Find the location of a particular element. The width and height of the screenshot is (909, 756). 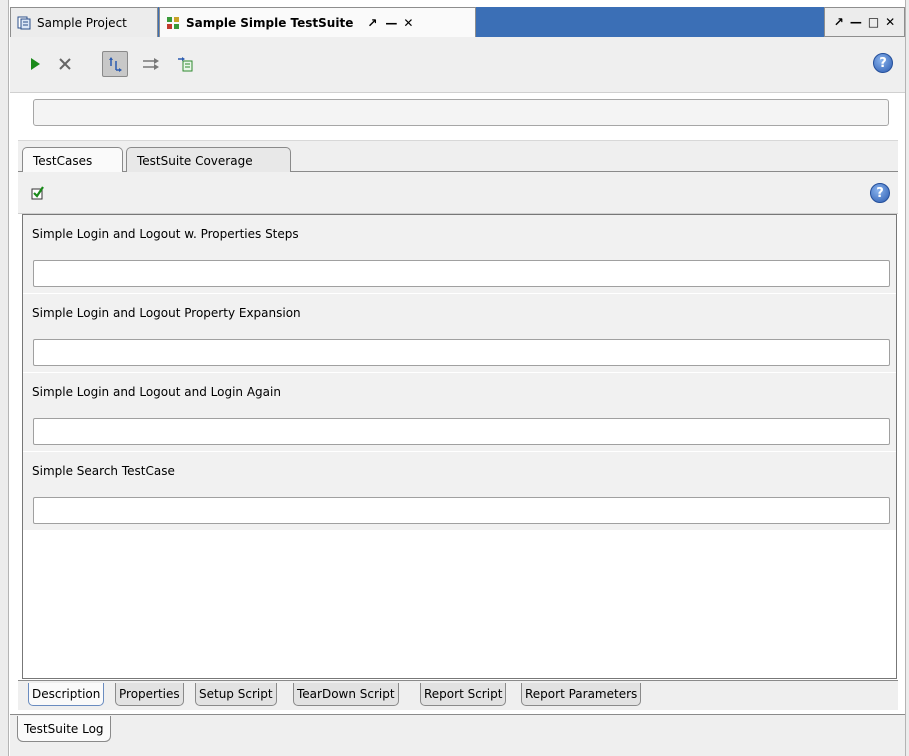

checkbox-checked-icon is located at coordinates (38, 193).